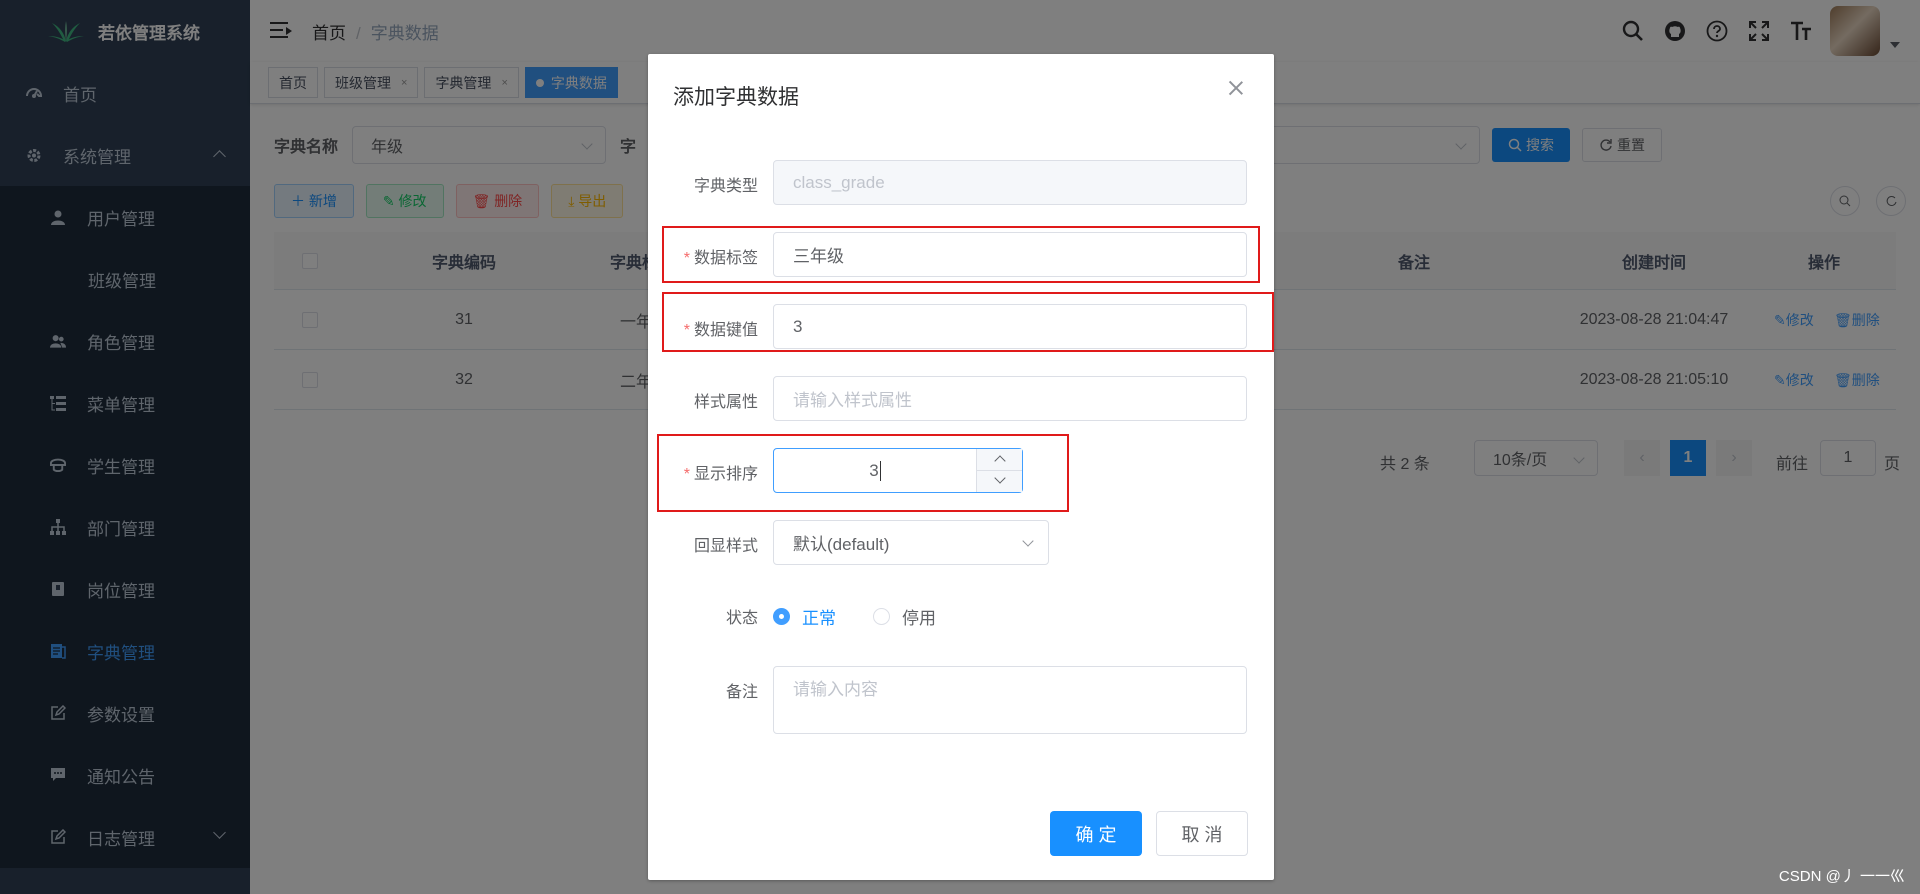  What do you see at coordinates (819, 618) in the screenshot?
I see `radio-label: 正常` at bounding box center [819, 618].